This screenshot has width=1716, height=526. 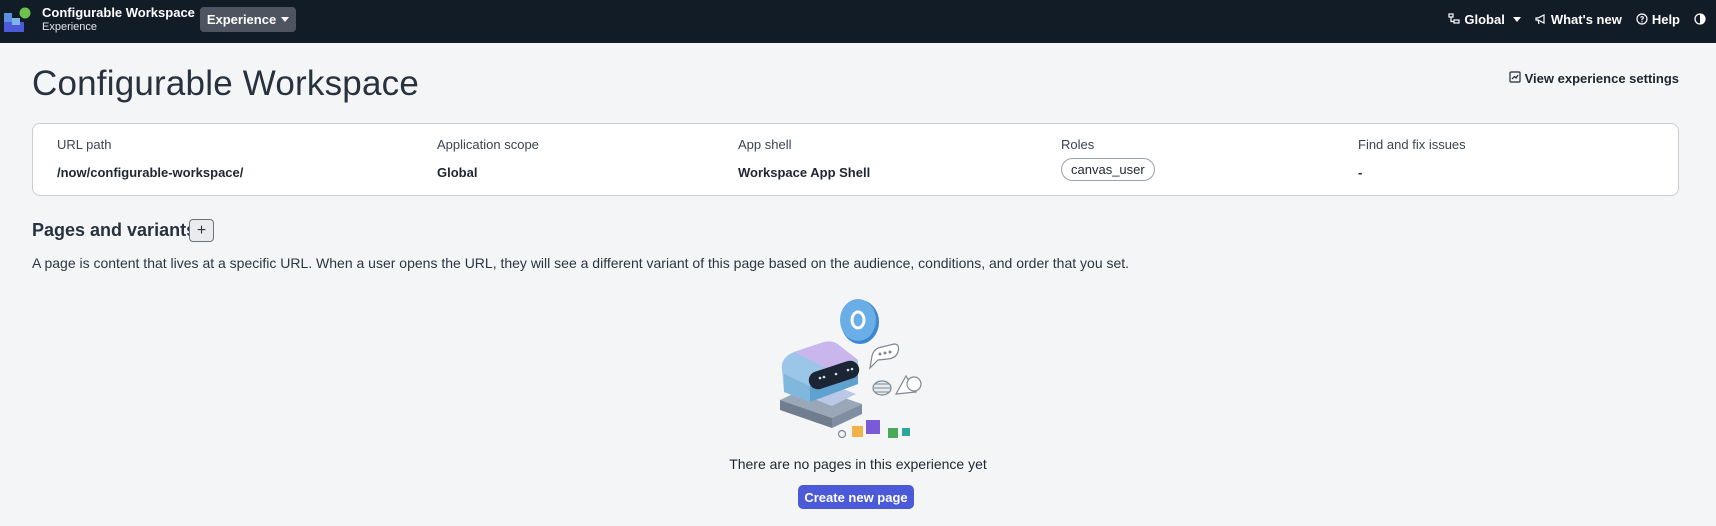 What do you see at coordinates (856, 497) in the screenshot?
I see `create-new-page-button: Create new page` at bounding box center [856, 497].